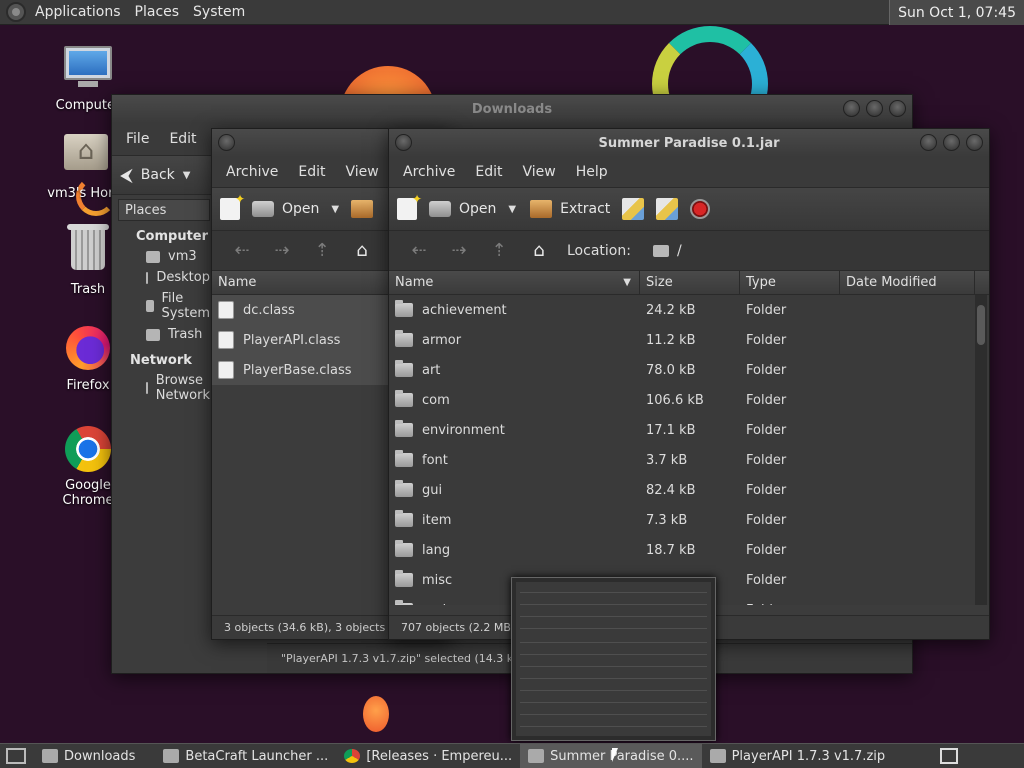  I want to click on location-value: /, so click(679, 251).